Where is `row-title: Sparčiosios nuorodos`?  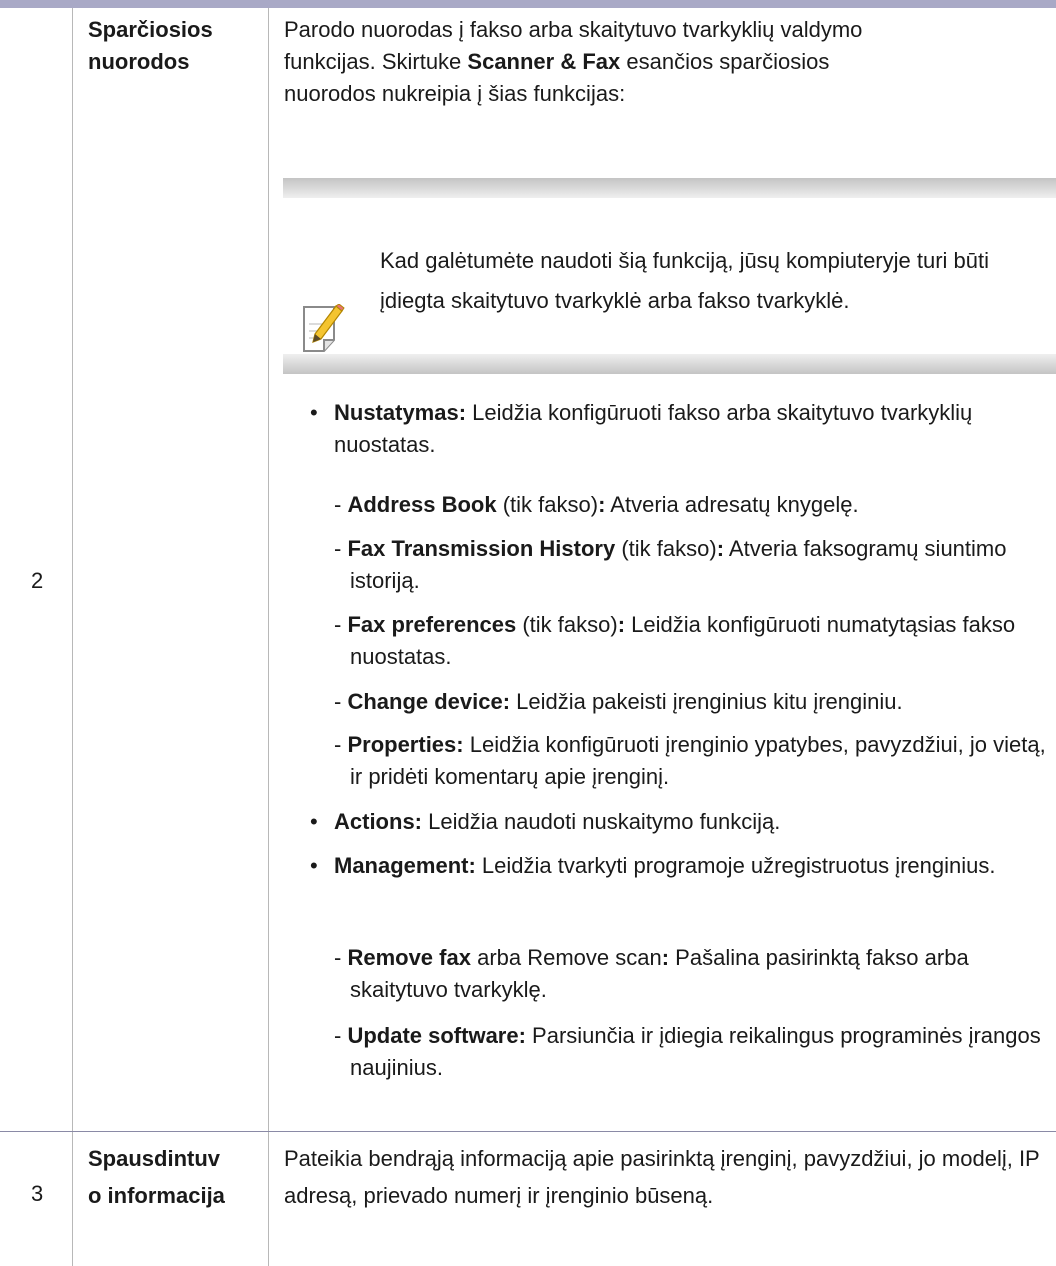 row-title: Sparčiosios nuorodos is located at coordinates (173, 46).